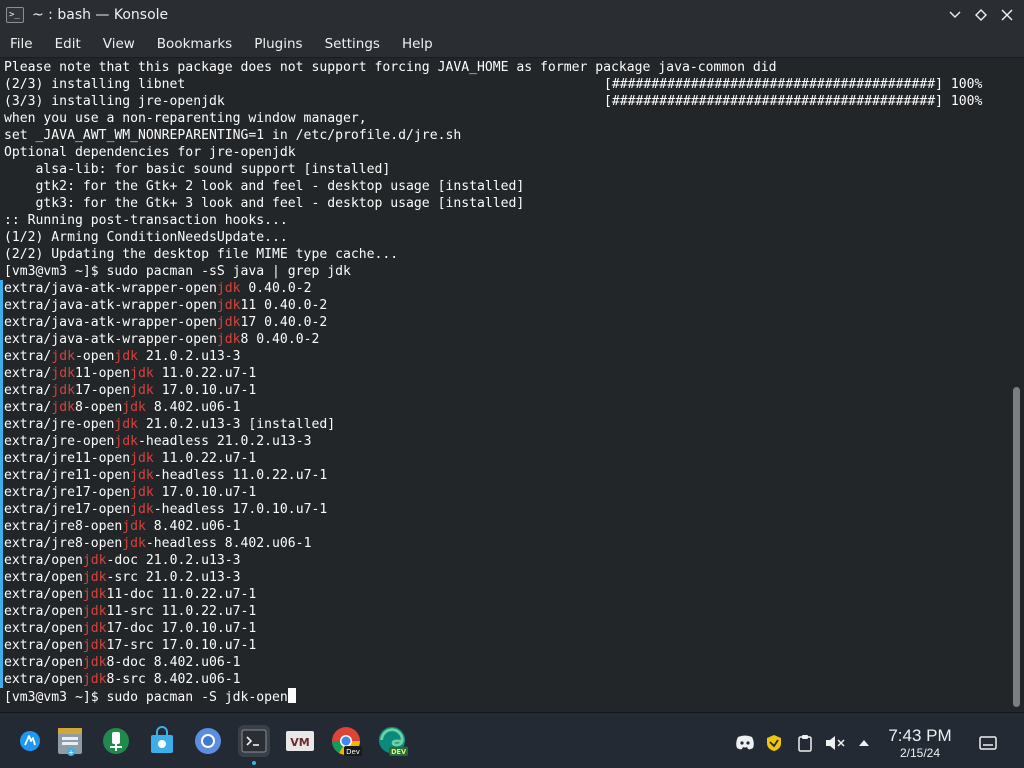 The width and height of the screenshot is (1024, 768). I want to click on clock: 7:43 PM 2/15/24, so click(920, 743).